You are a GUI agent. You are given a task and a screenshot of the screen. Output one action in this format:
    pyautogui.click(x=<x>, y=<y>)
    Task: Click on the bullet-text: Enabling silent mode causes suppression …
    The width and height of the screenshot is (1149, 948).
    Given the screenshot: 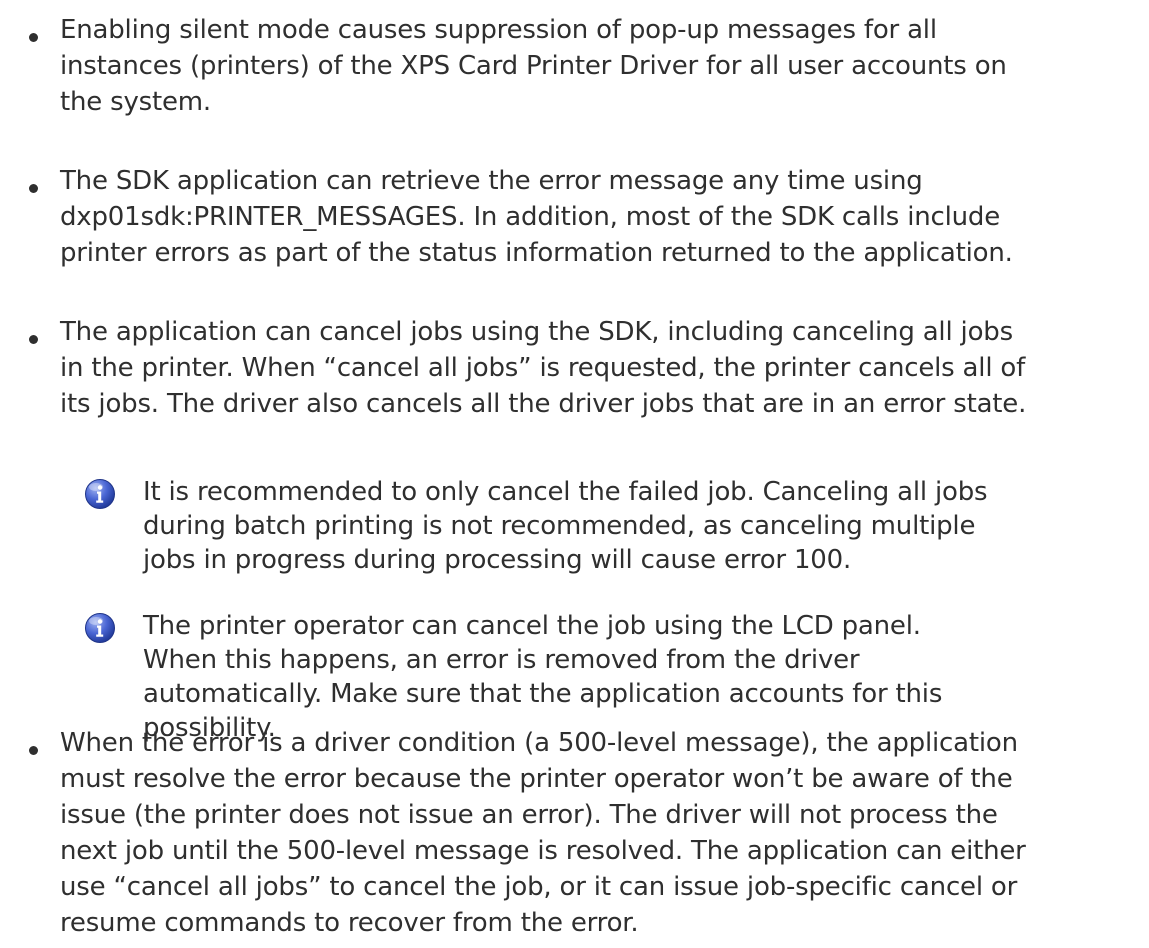 What is the action you would take?
    pyautogui.click(x=533, y=66)
    